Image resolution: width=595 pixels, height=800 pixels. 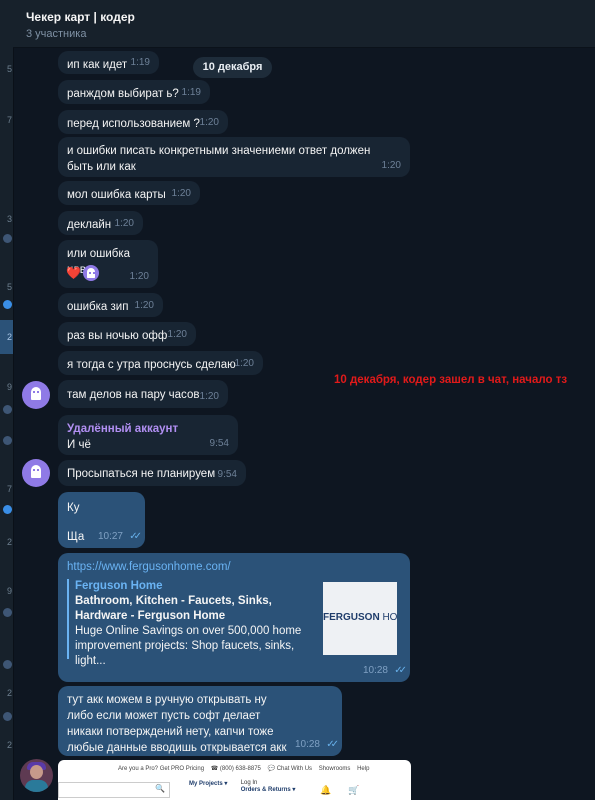 What do you see at coordinates (242, 786) in the screenshot?
I see `screenshot-nav: My Projects ▾ Log In Orders & Returns ▾` at bounding box center [242, 786].